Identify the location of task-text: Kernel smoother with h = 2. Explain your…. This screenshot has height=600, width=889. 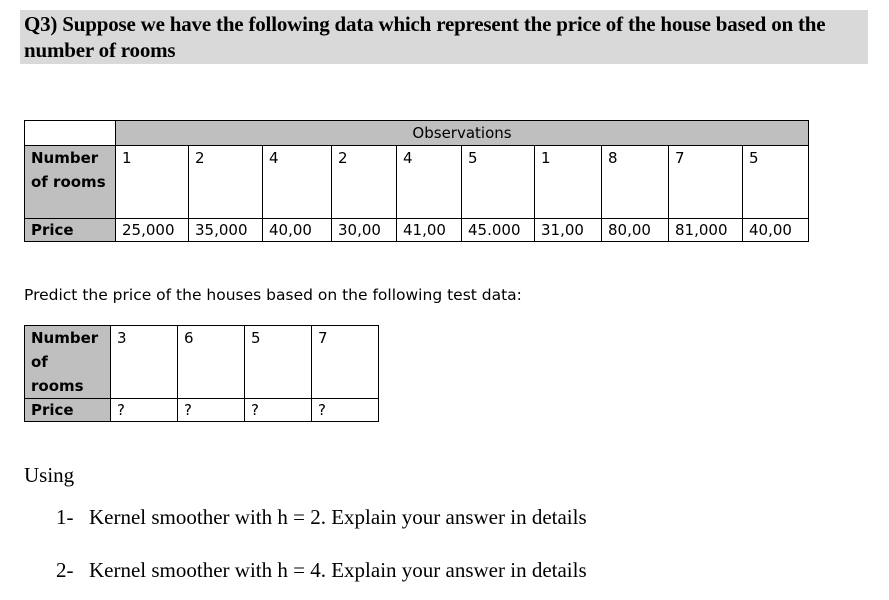
(338, 517).